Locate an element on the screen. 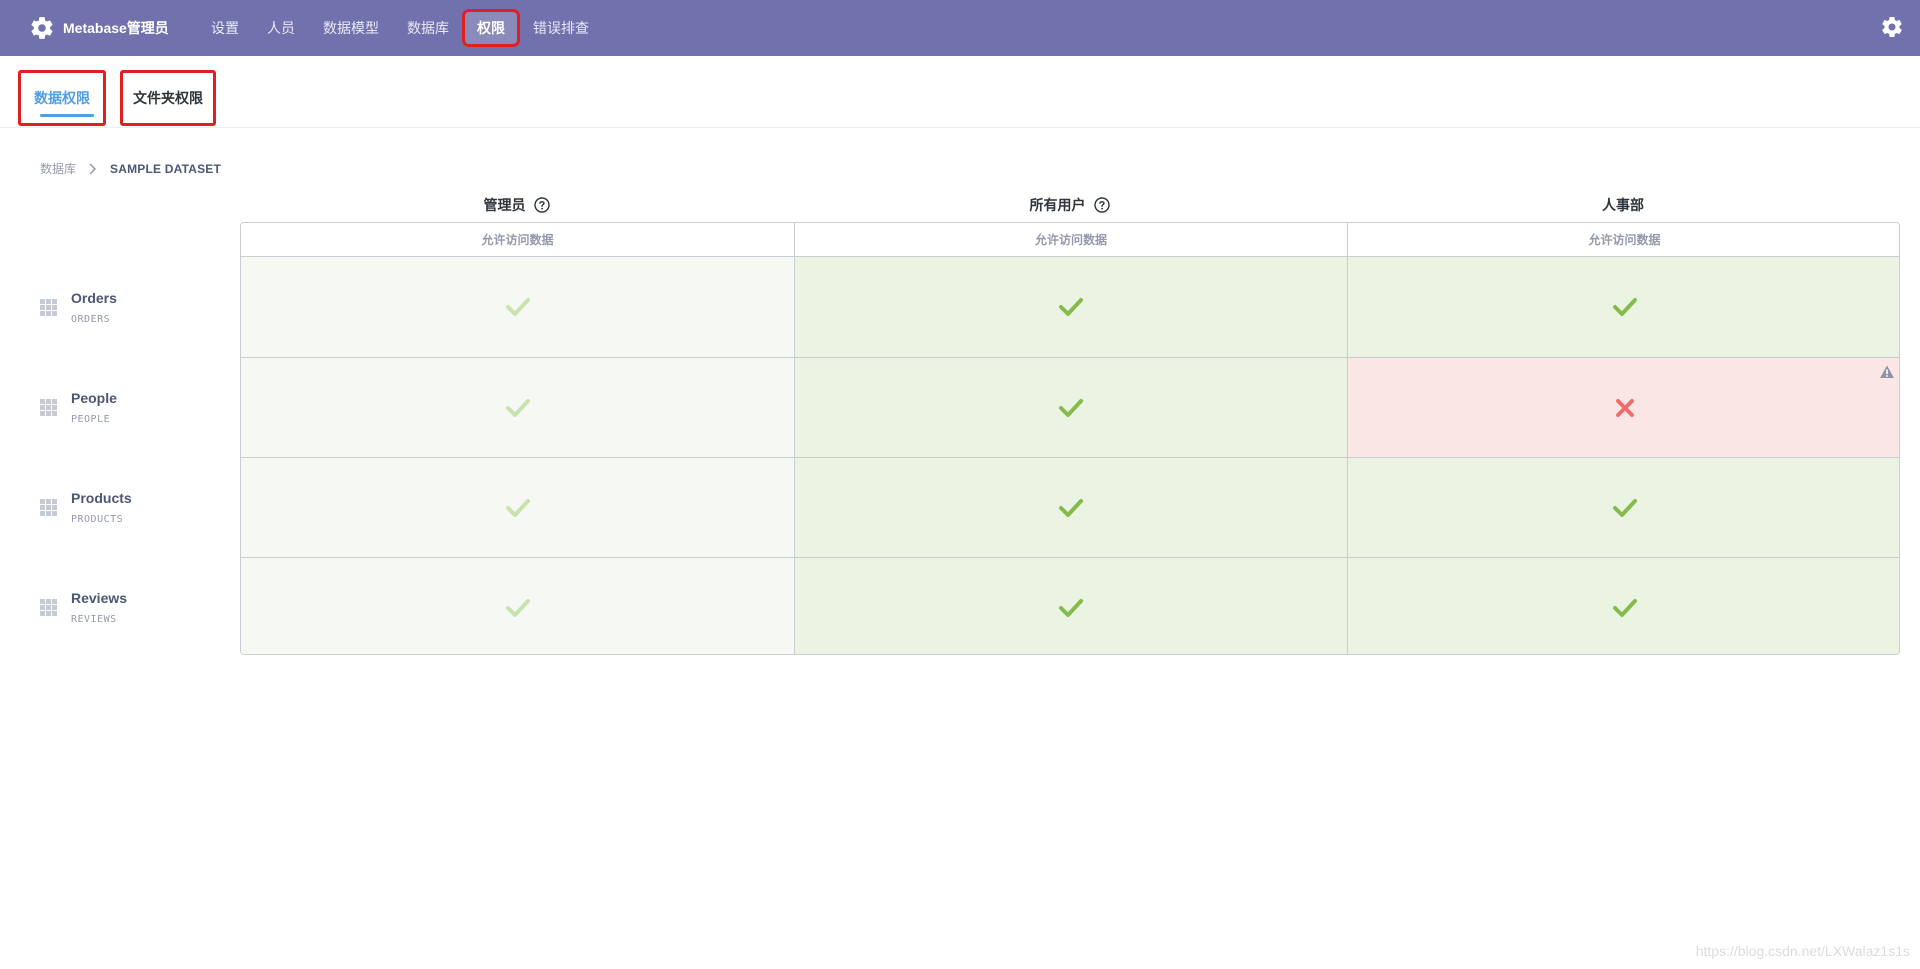  table-name: People is located at coordinates (94, 397).